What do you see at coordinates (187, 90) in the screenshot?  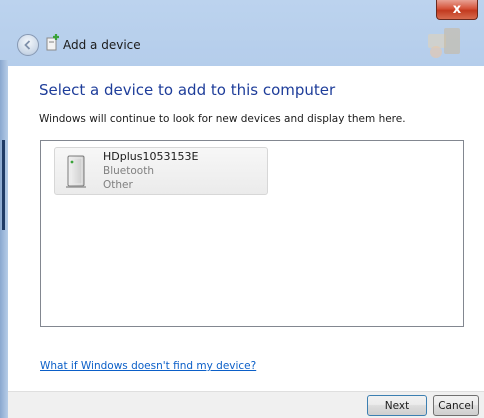 I see `page-heading: Select a device to add to this computer` at bounding box center [187, 90].